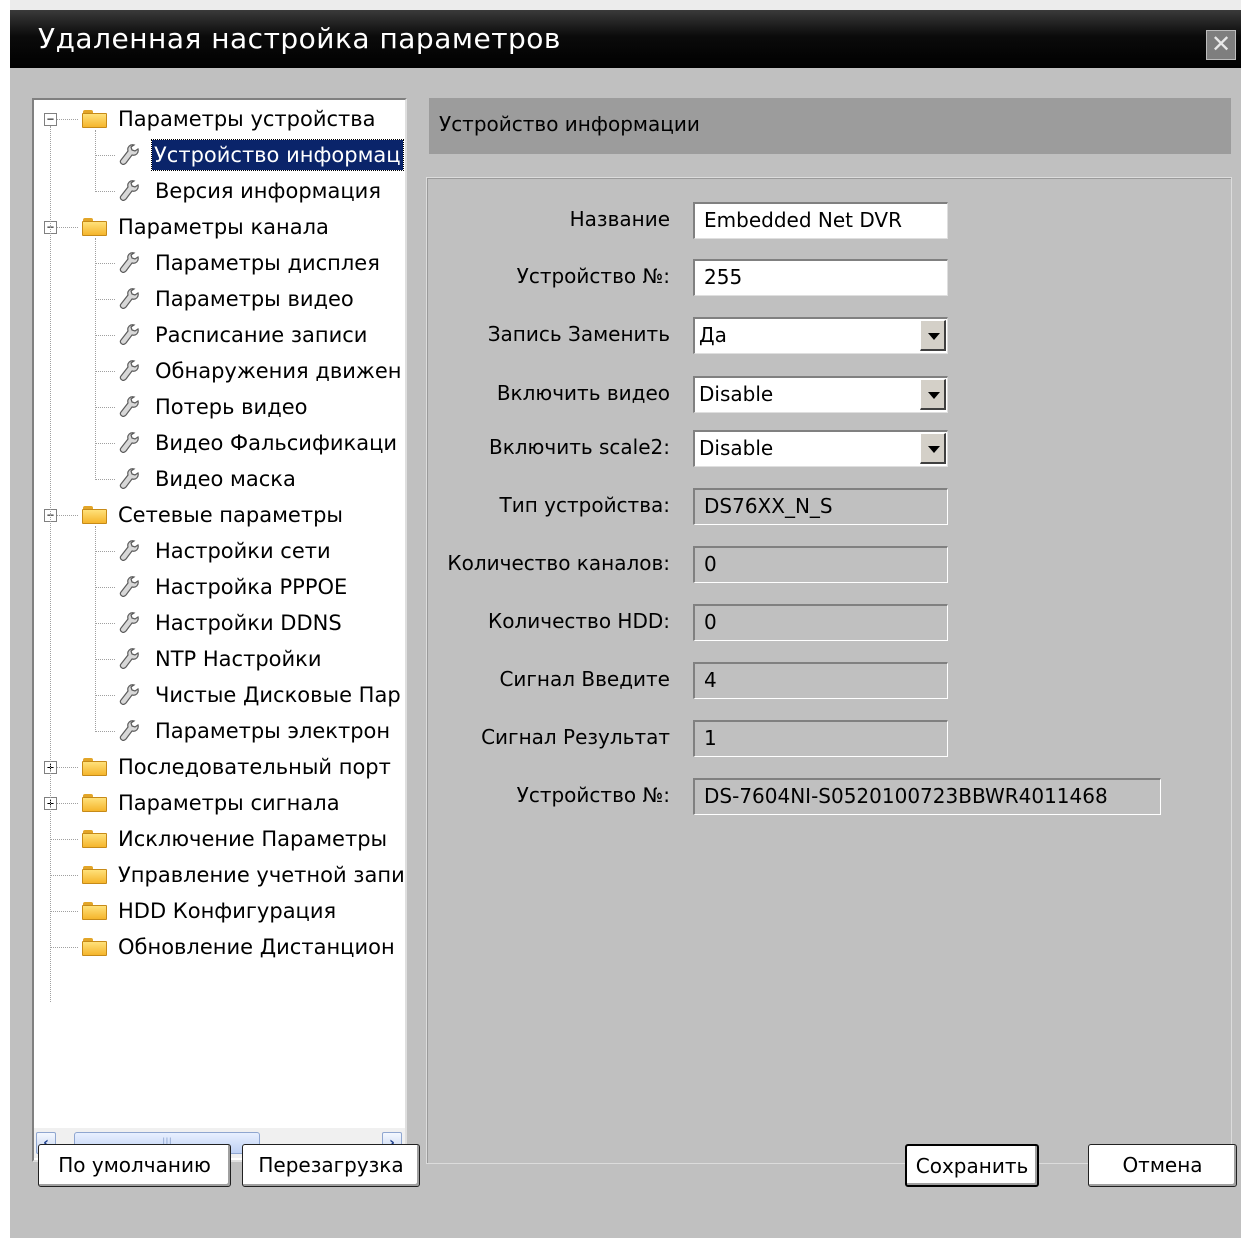 Image resolution: width=1241 pixels, height=1238 pixels. Describe the element at coordinates (593, 276) in the screenshot. I see `field-label: Устройство №:` at that location.